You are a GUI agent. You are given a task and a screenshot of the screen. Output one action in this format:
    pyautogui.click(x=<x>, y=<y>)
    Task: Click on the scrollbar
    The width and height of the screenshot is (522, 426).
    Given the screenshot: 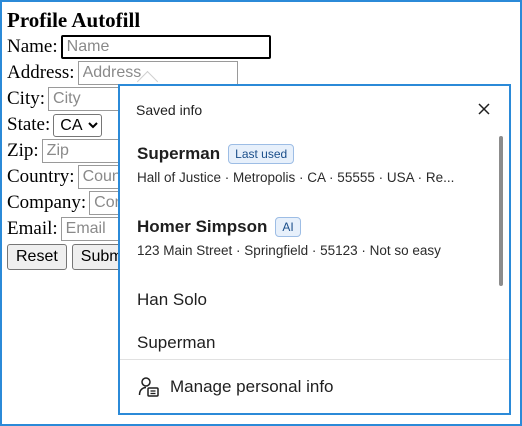 What is the action you would take?
    pyautogui.click(x=501, y=211)
    